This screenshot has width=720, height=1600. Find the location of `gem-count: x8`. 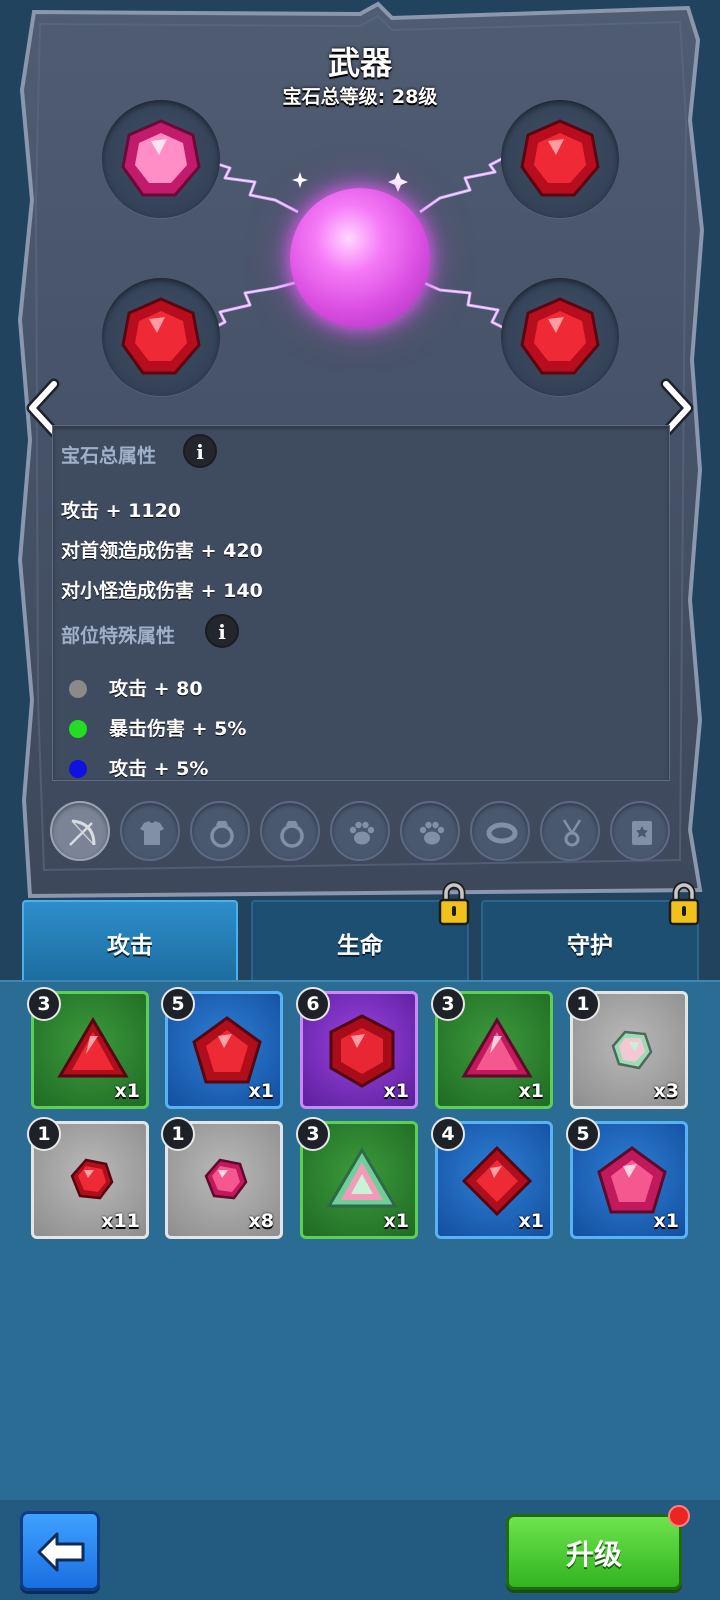

gem-count: x8 is located at coordinates (261, 1221).